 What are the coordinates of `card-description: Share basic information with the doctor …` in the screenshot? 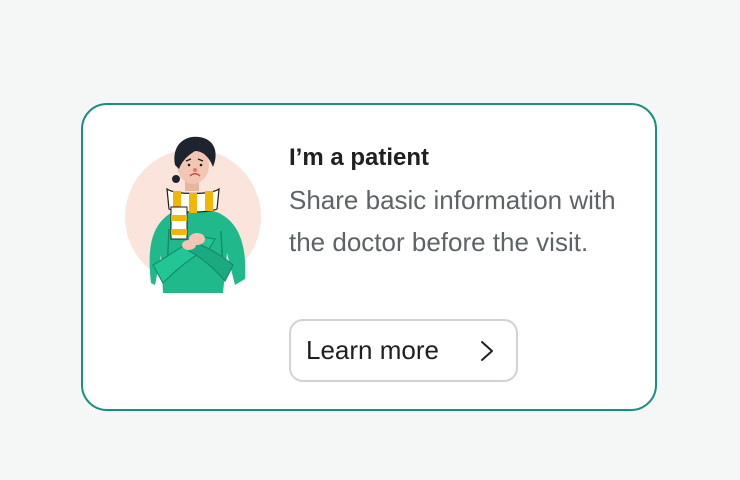 It's located at (452, 221).